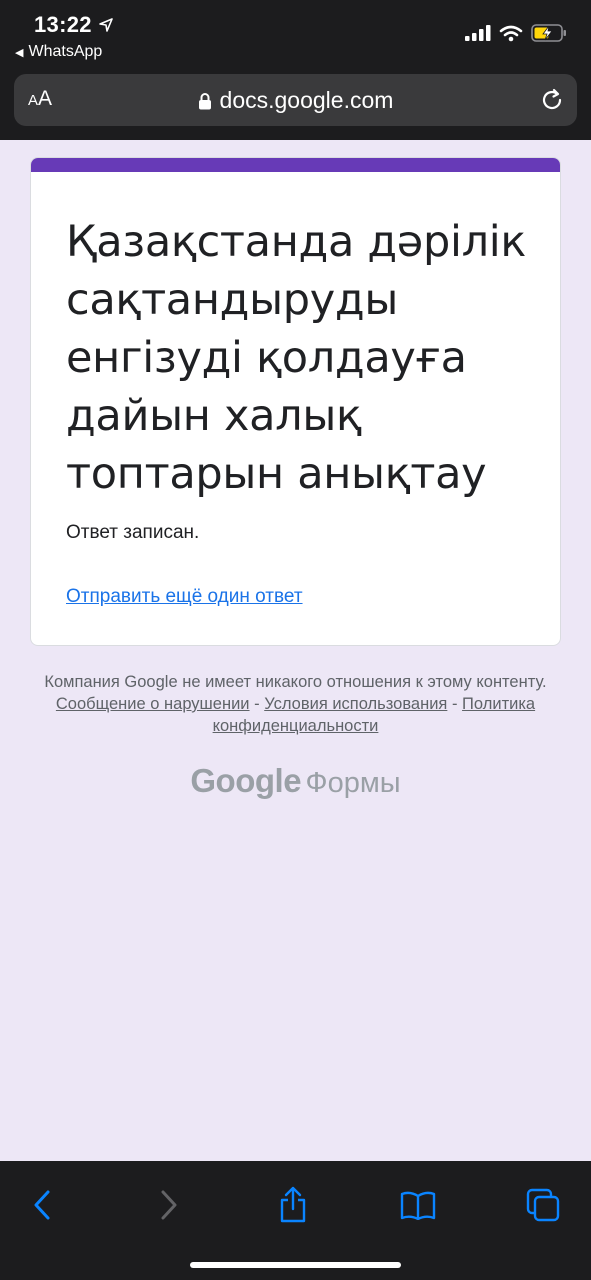 The image size is (591, 1280). I want to click on report-abuse-link: Сообщение о нарушении, so click(153, 704).